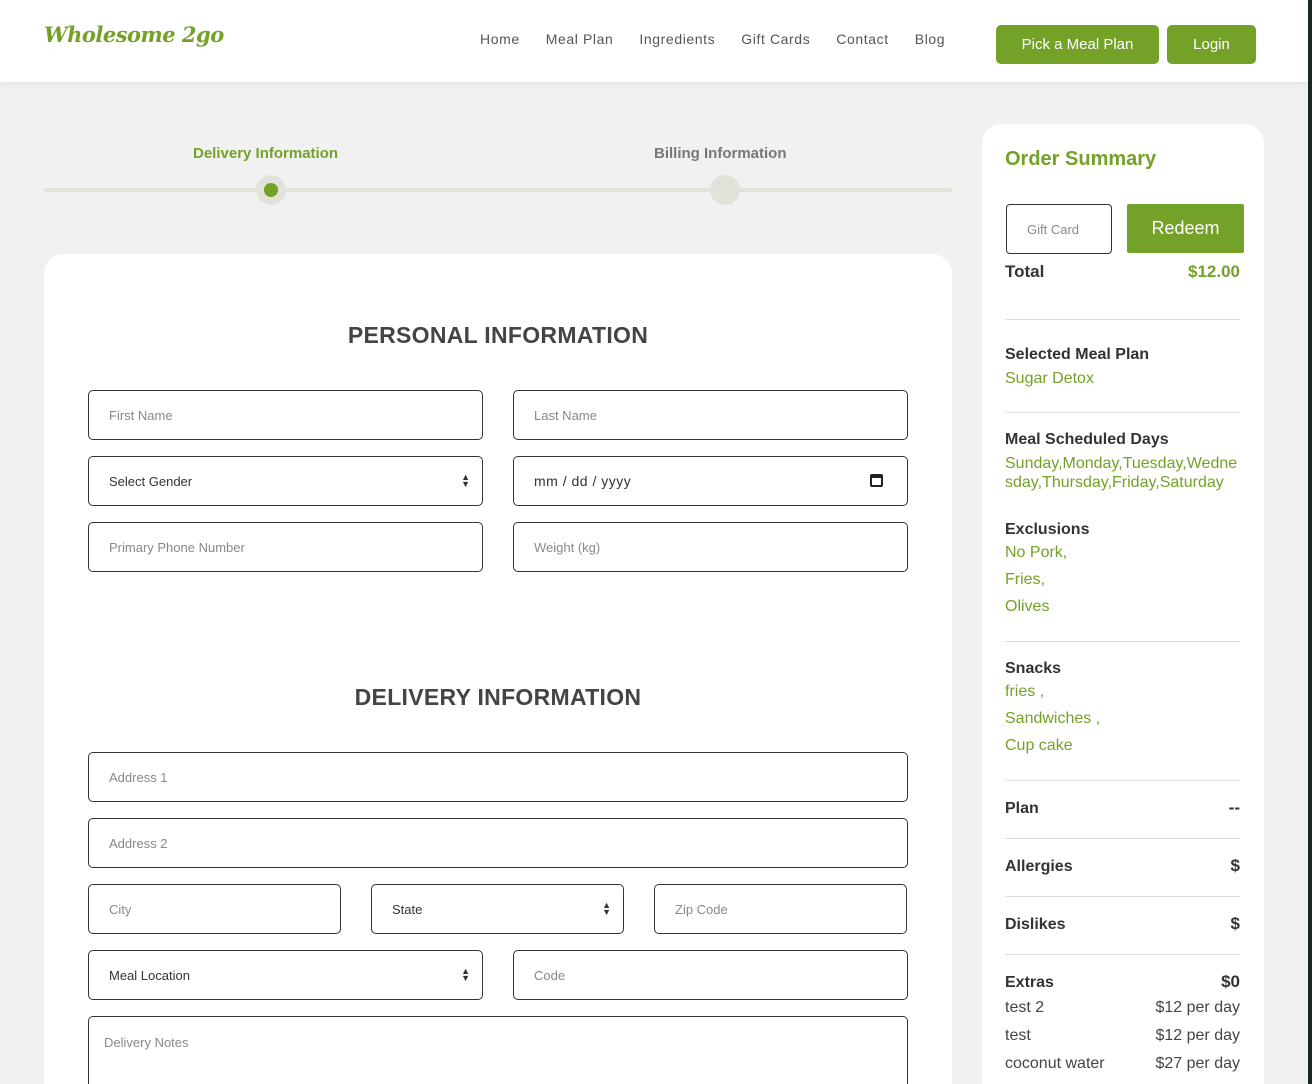 This screenshot has height=1084, width=1312. Describe the element at coordinates (1122, 1064) in the screenshot. I see `extra-item: coconut water $27 per day` at that location.